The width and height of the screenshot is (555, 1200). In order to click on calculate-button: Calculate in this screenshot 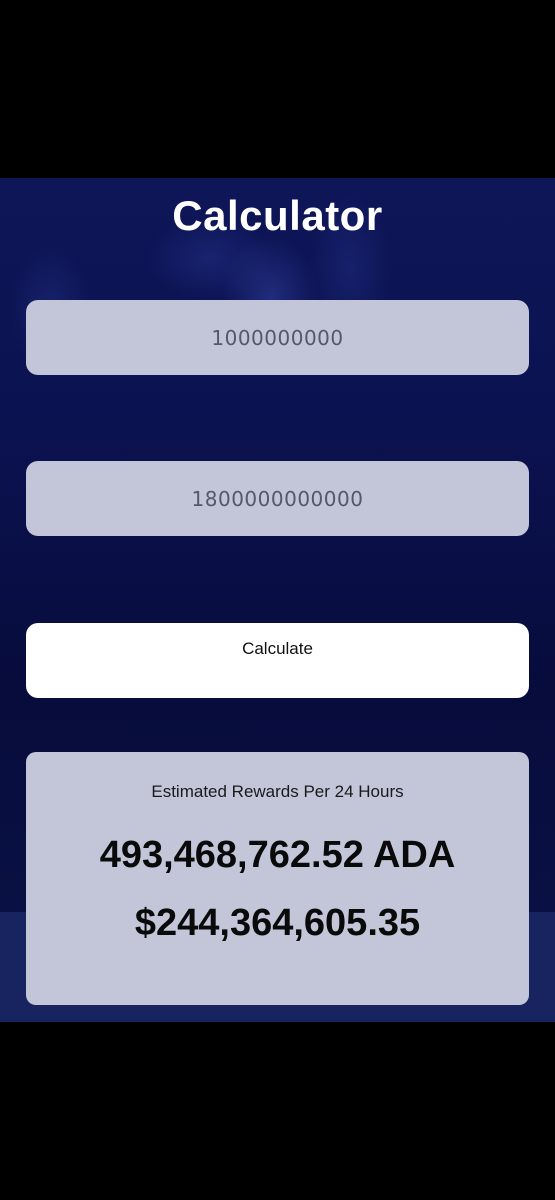, I will do `click(277, 660)`.